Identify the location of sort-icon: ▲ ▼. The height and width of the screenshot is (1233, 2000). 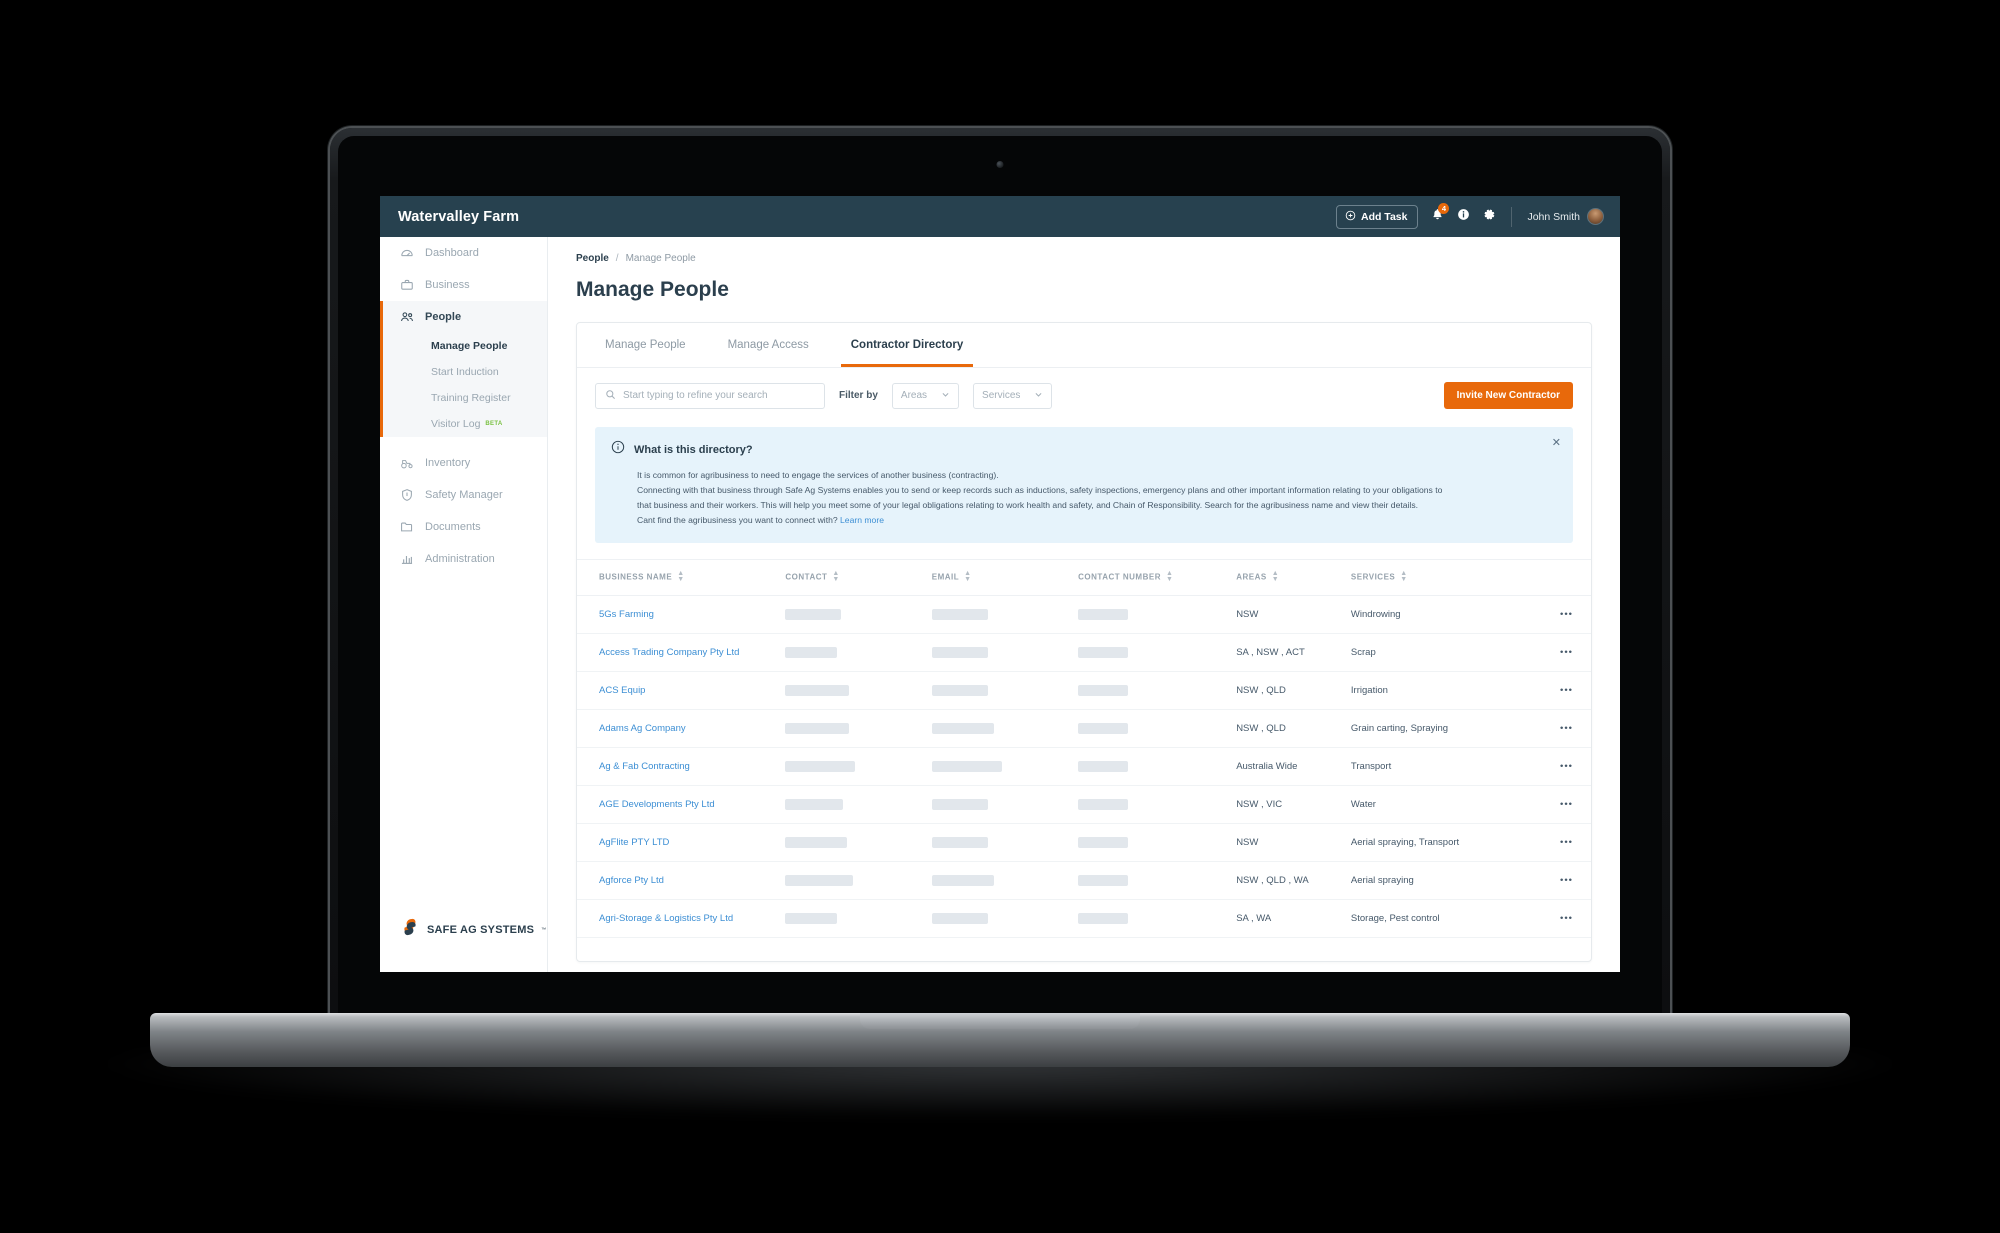
(968, 577).